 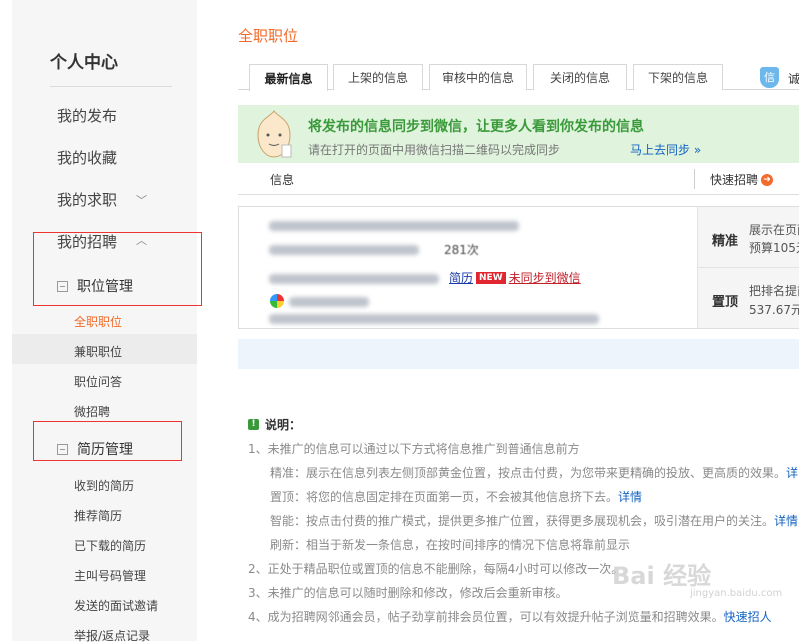 I want to click on watermark-url: jingyan.baidu.com, so click(x=736, y=593).